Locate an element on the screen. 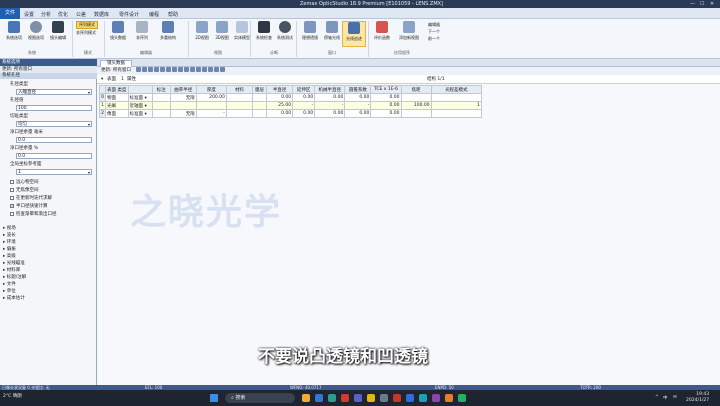 Image resolution: width=720 pixels, height=406 pixels. menu-tolerance: 公差 is located at coordinates (81, 14).